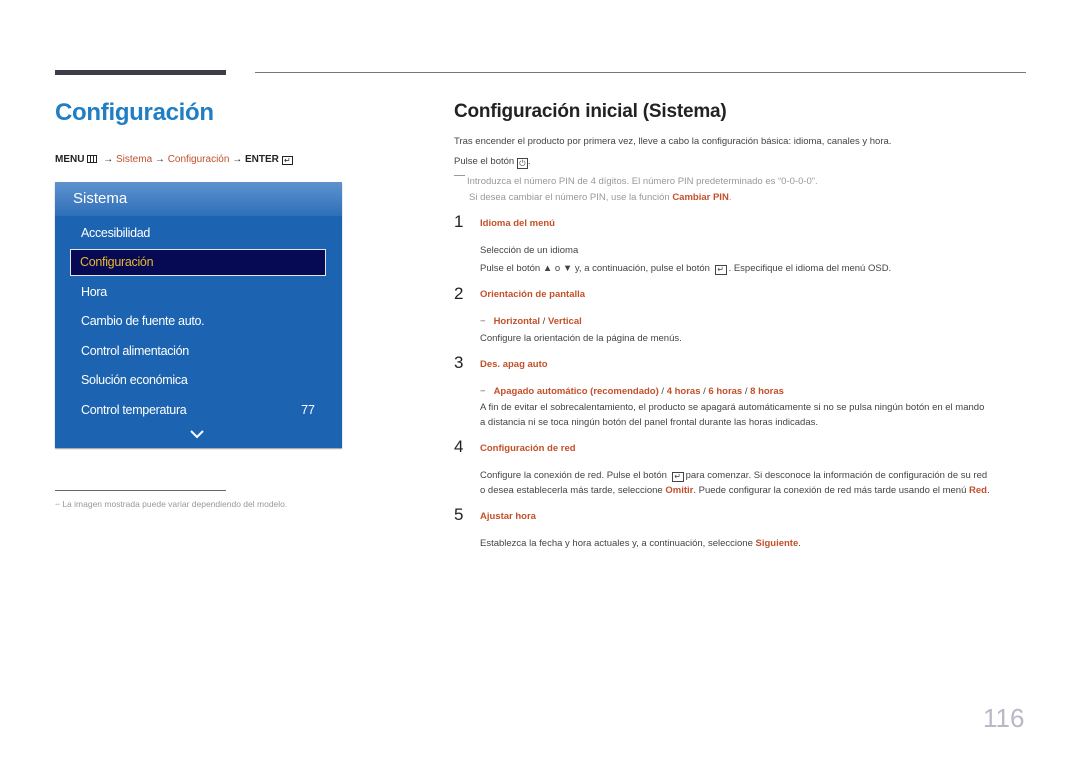 The image size is (1080, 763). I want to click on menu-path: MENU → Sistema → Configuración → ENTER ↵, so click(174, 159).